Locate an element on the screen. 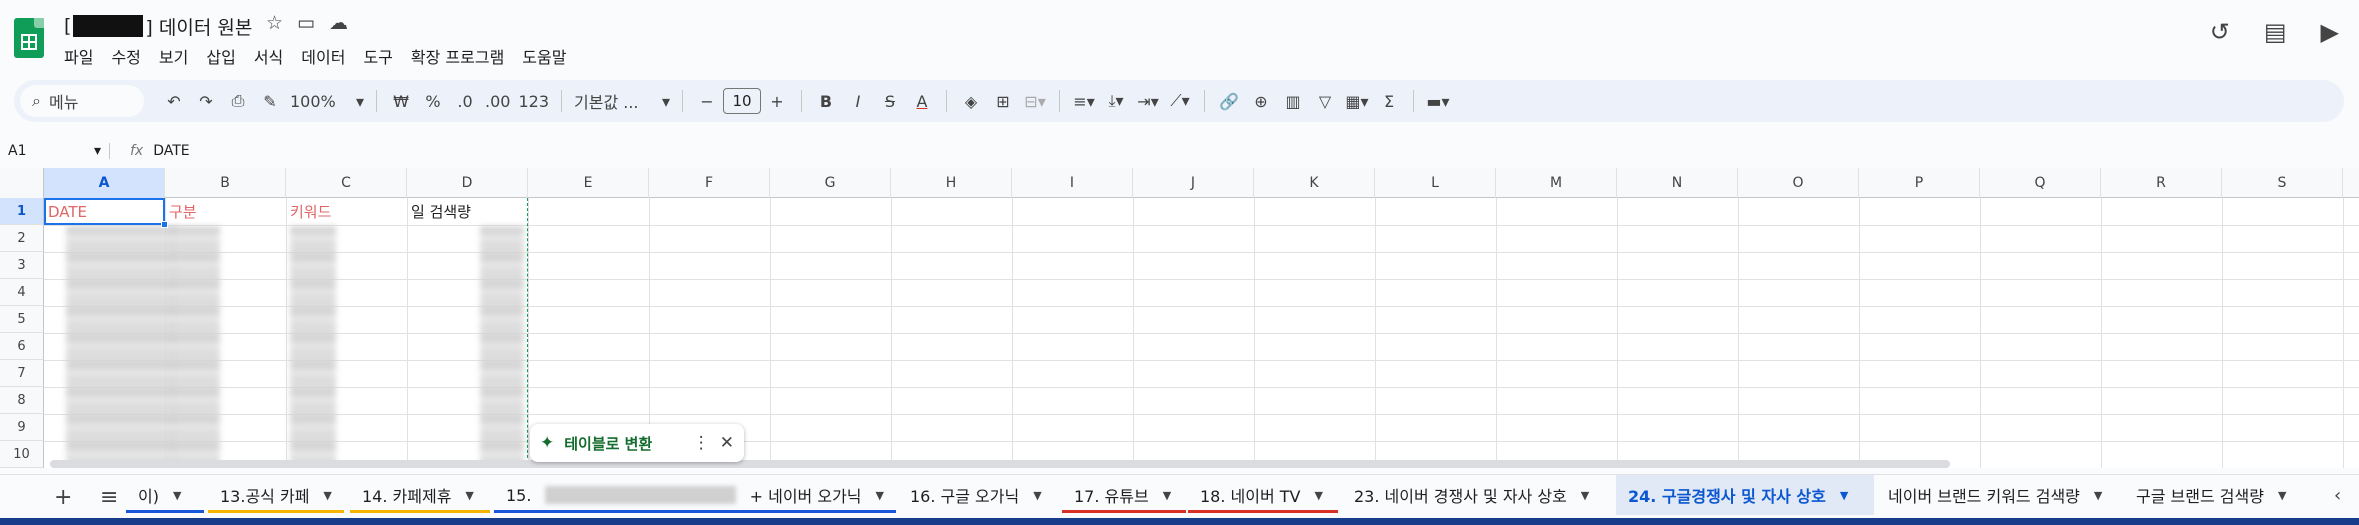 The height and width of the screenshot is (525, 2359). row-header: 6 is located at coordinates (22, 346).